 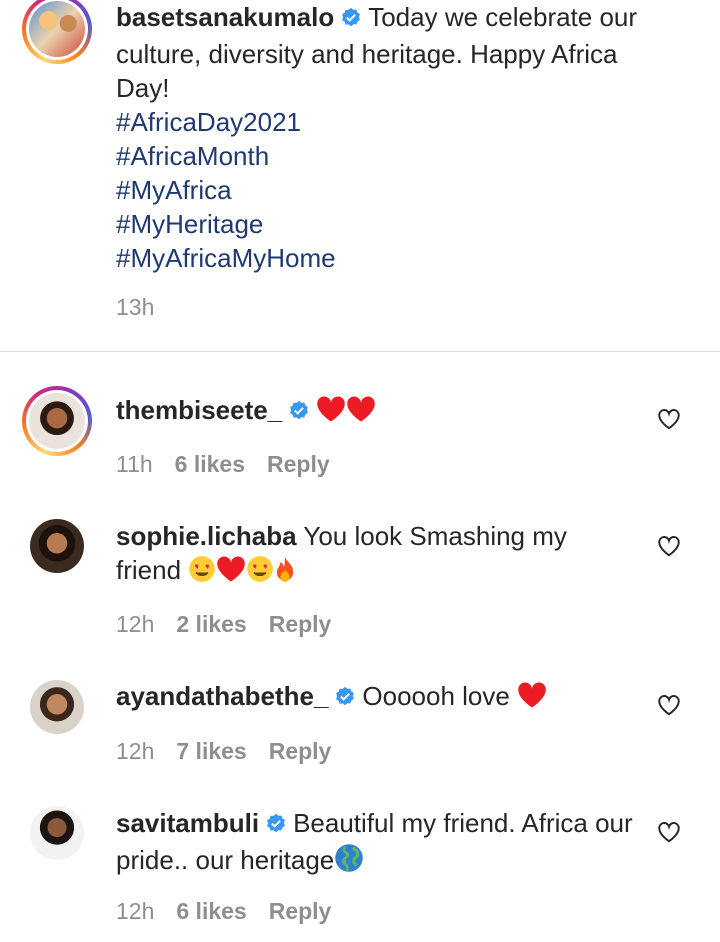 What do you see at coordinates (187, 823) in the screenshot?
I see `comment-username: savitambuli` at bounding box center [187, 823].